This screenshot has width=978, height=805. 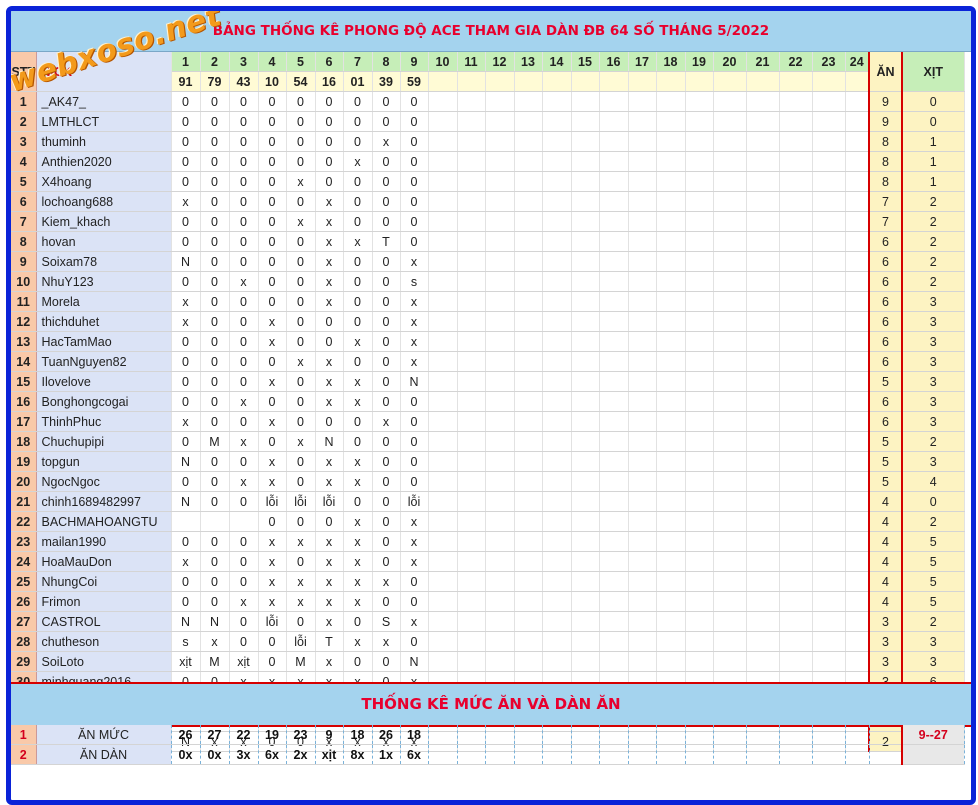 I want to click on summary-range: 9--27, so click(x=933, y=735).